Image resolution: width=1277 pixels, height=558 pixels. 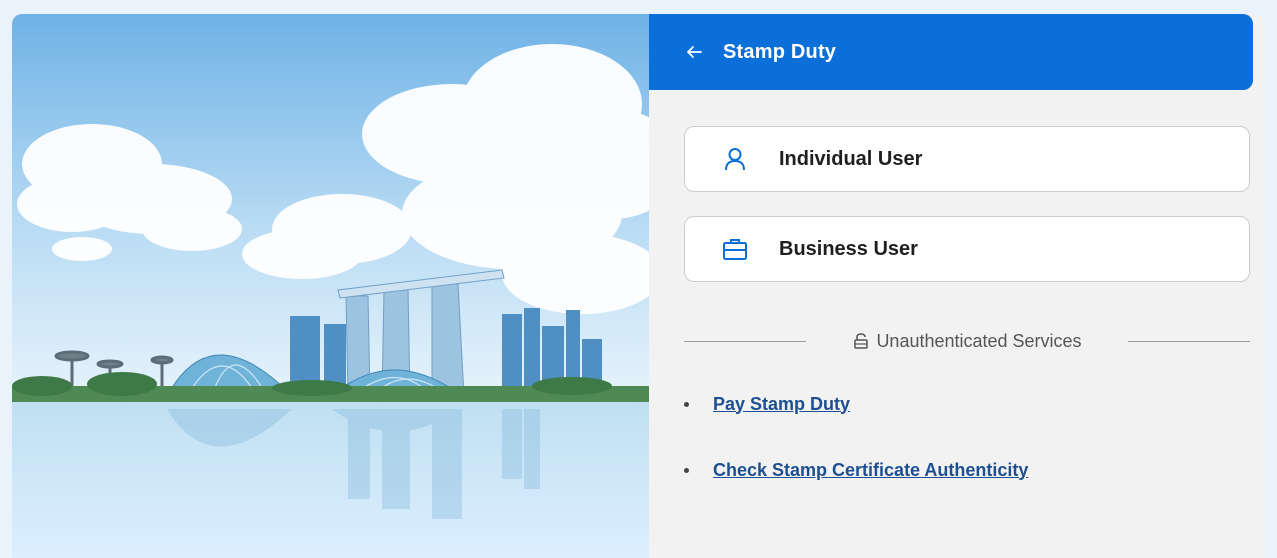 What do you see at coordinates (781, 404) in the screenshot?
I see `pay-stamp-duty-link: Pay Stamp Duty` at bounding box center [781, 404].